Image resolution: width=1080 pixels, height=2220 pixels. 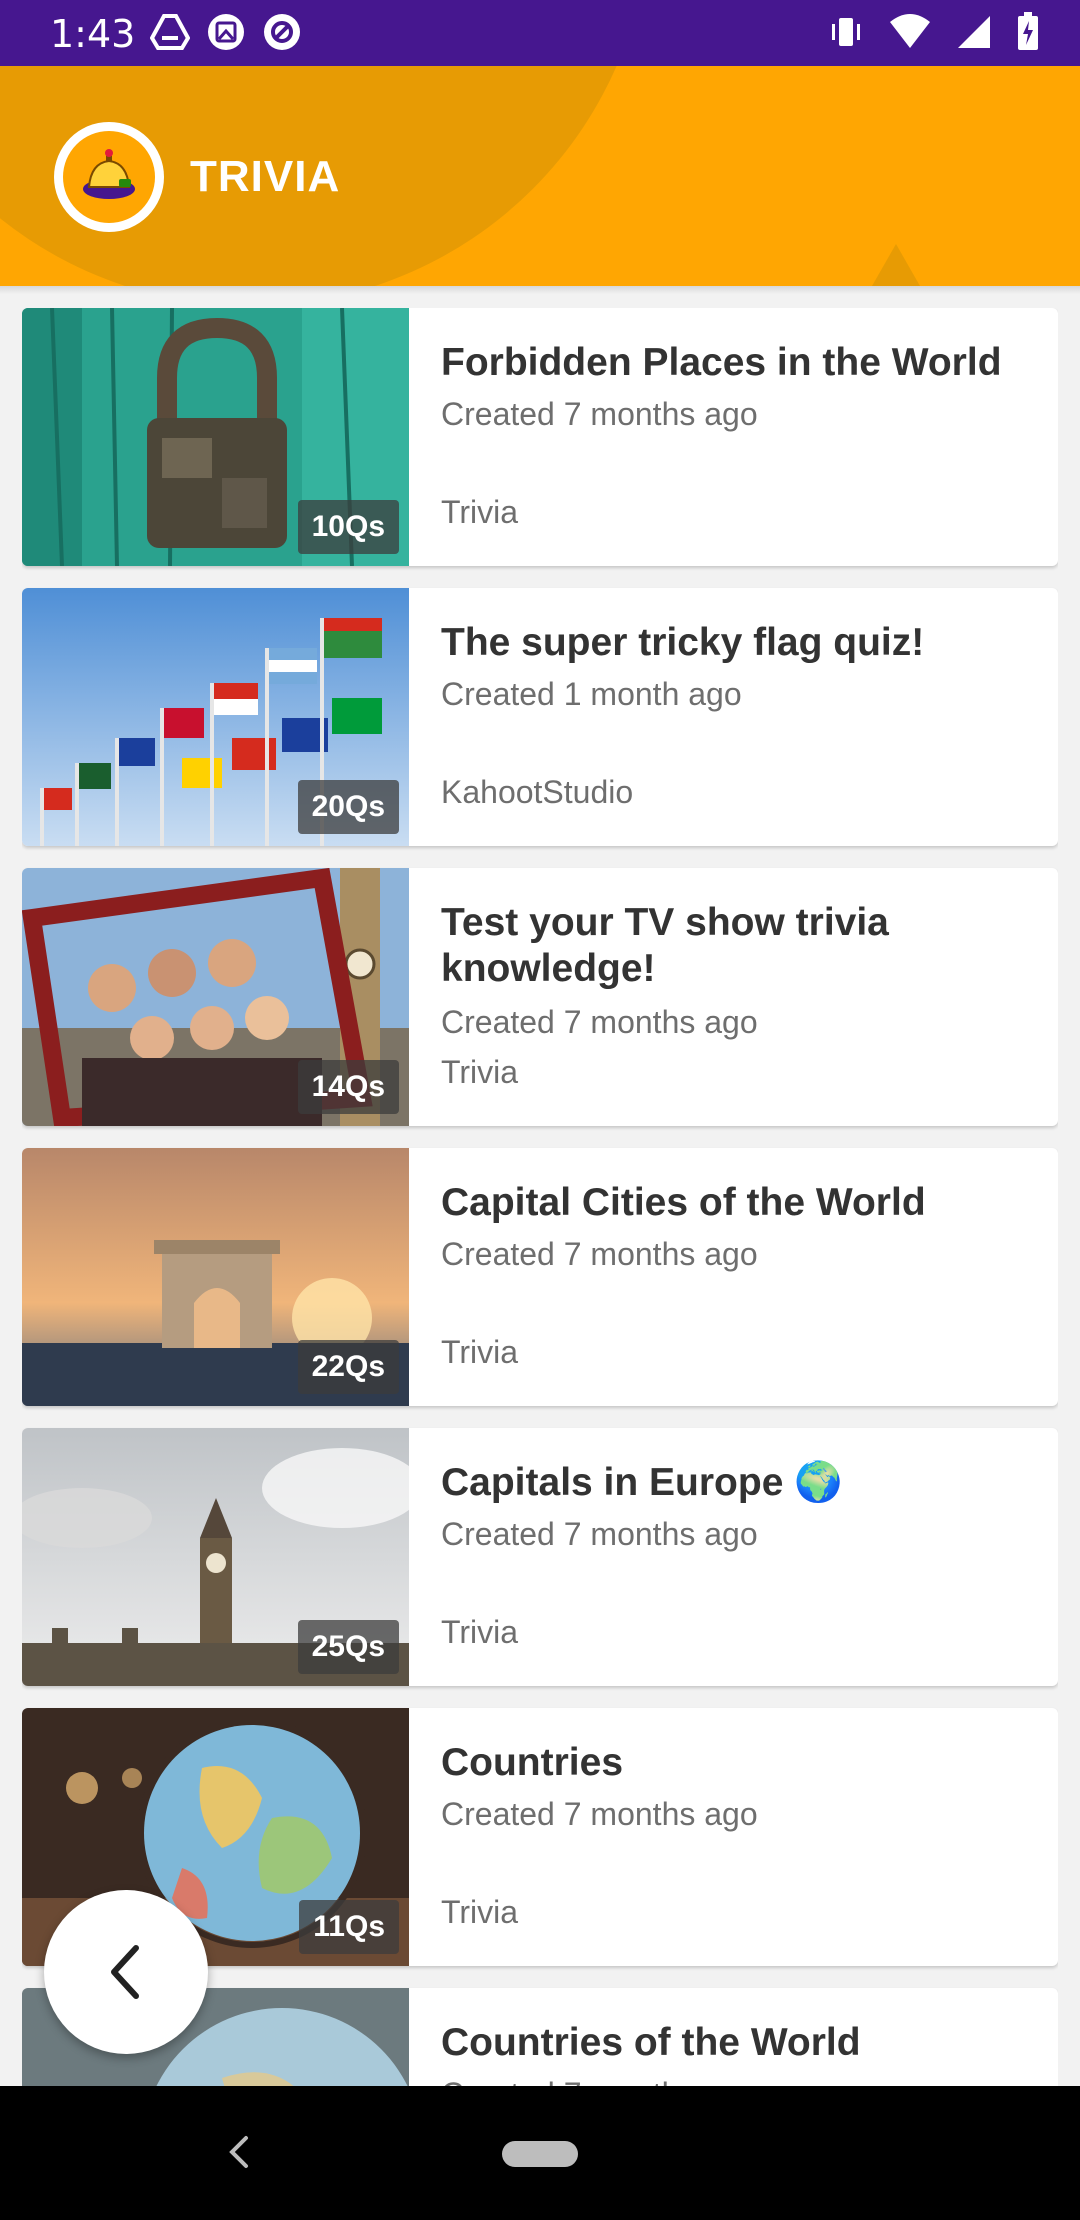 What do you see at coordinates (215, 1557) in the screenshot?
I see `quiz-thumbnail-big-ben: 25Qs` at bounding box center [215, 1557].